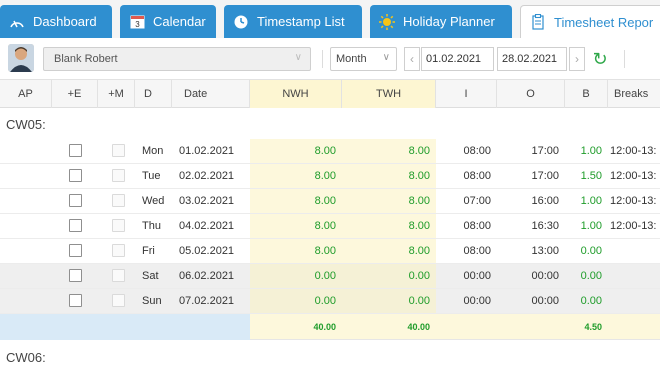 The image size is (660, 370). I want to click on col-header-breaks: Breaks, so click(634, 94).